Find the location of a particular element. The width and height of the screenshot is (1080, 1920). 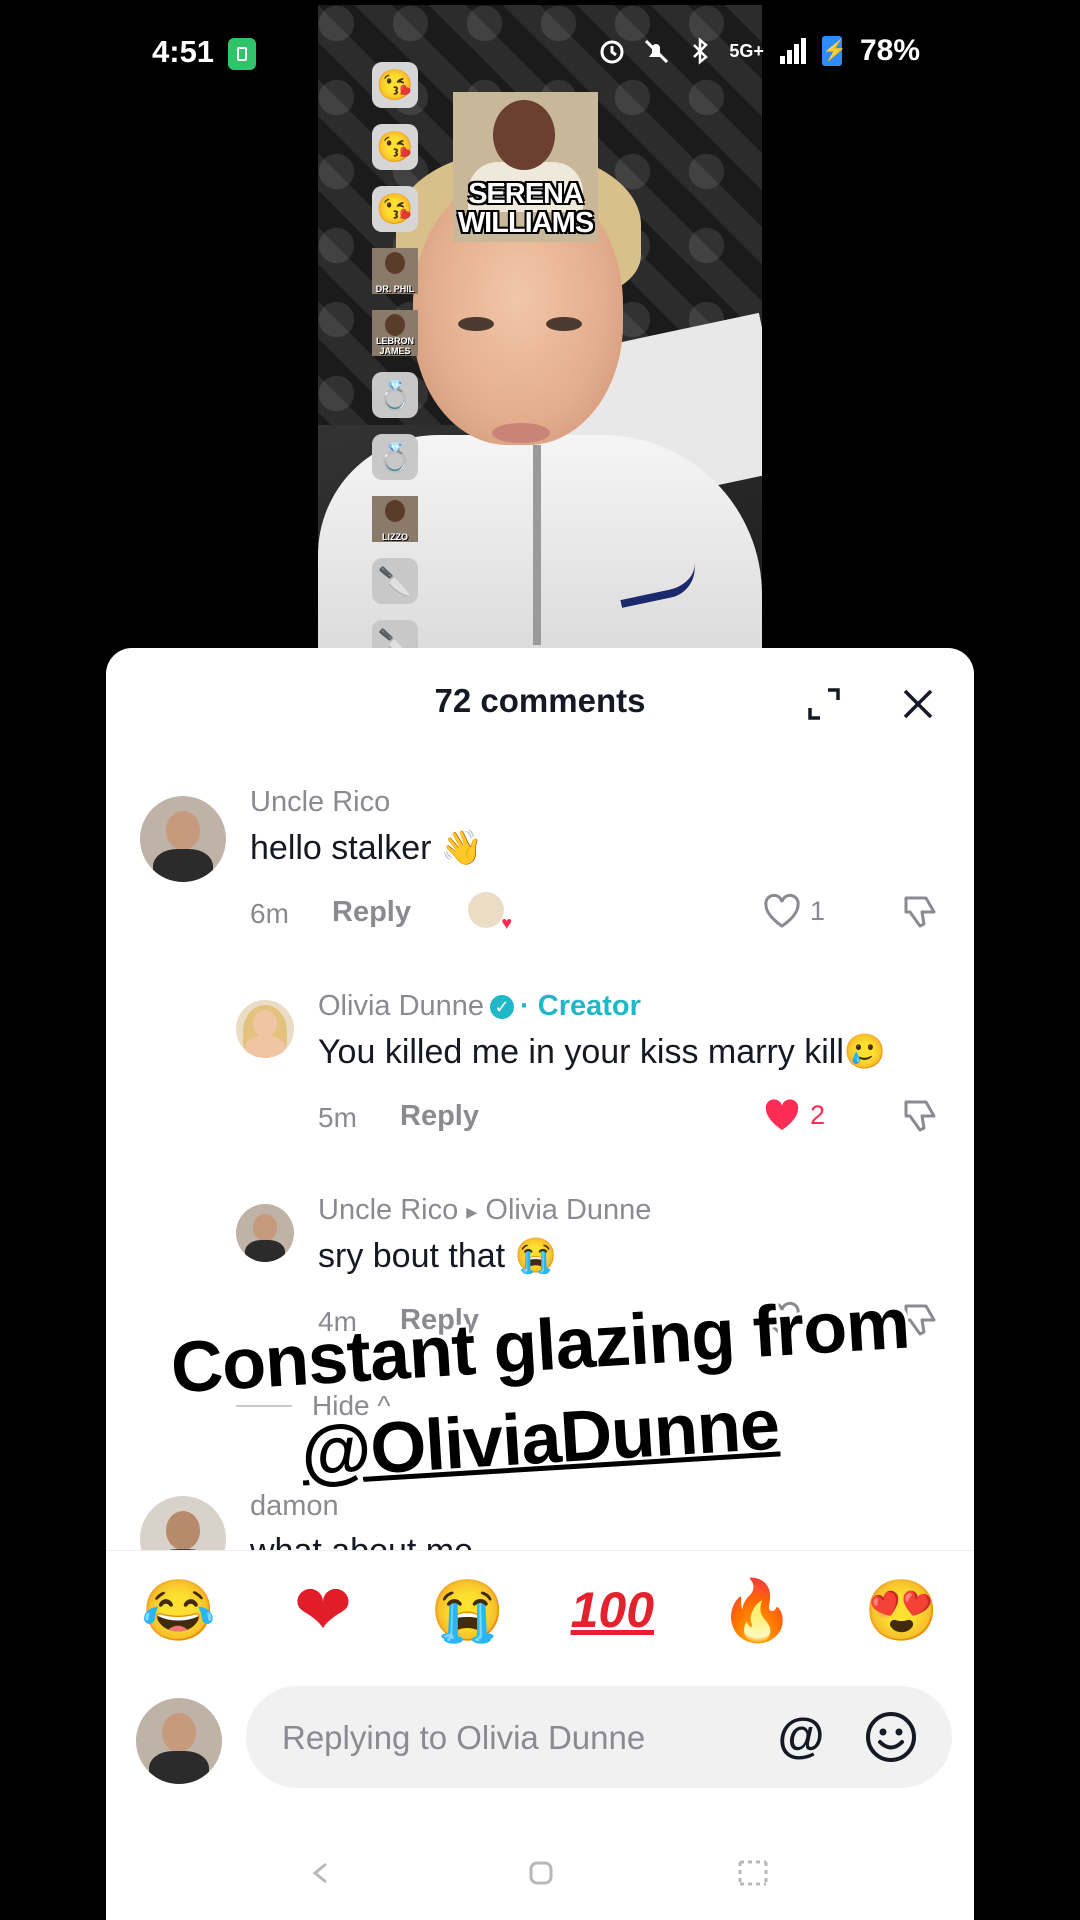

right-eye is located at coordinates (564, 324).